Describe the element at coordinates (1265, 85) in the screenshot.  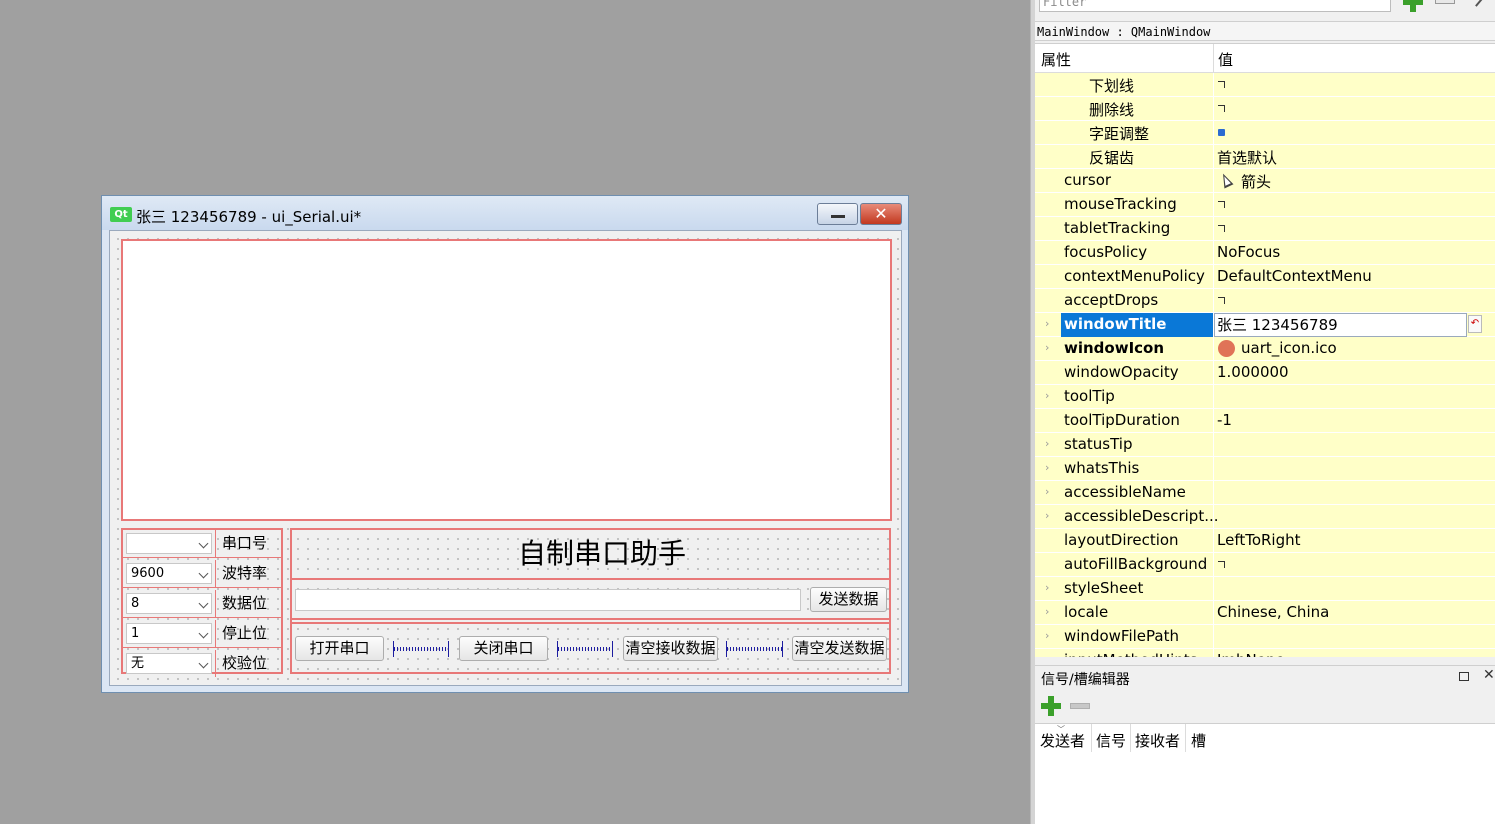
I see `property-row: 下划线` at that location.